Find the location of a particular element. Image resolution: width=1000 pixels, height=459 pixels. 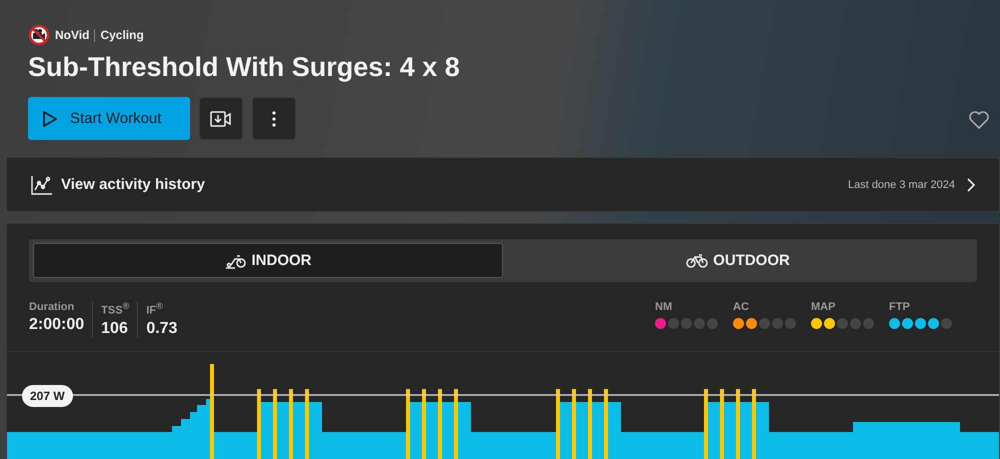

mode-tab: INDOOR is located at coordinates (268, 260).